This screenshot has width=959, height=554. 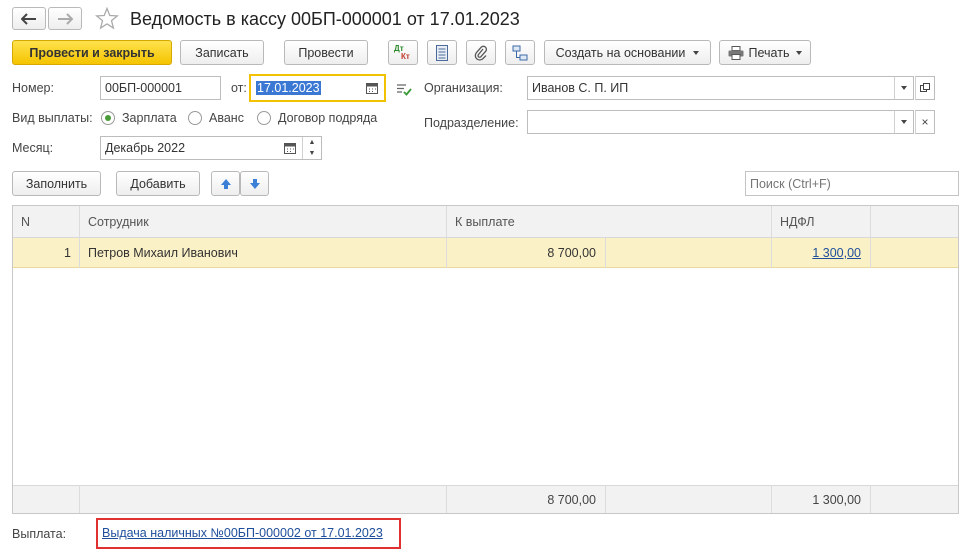 I want to click on column-header-employee: Сотрудник, so click(x=118, y=222).